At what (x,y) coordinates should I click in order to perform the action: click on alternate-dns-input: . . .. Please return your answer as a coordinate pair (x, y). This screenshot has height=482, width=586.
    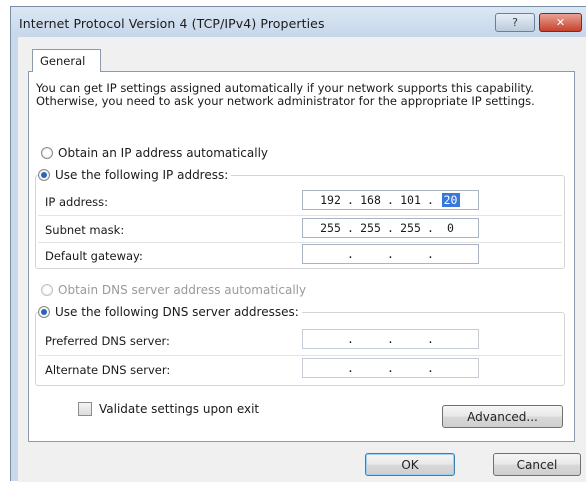
    Looking at the image, I should click on (390, 368).